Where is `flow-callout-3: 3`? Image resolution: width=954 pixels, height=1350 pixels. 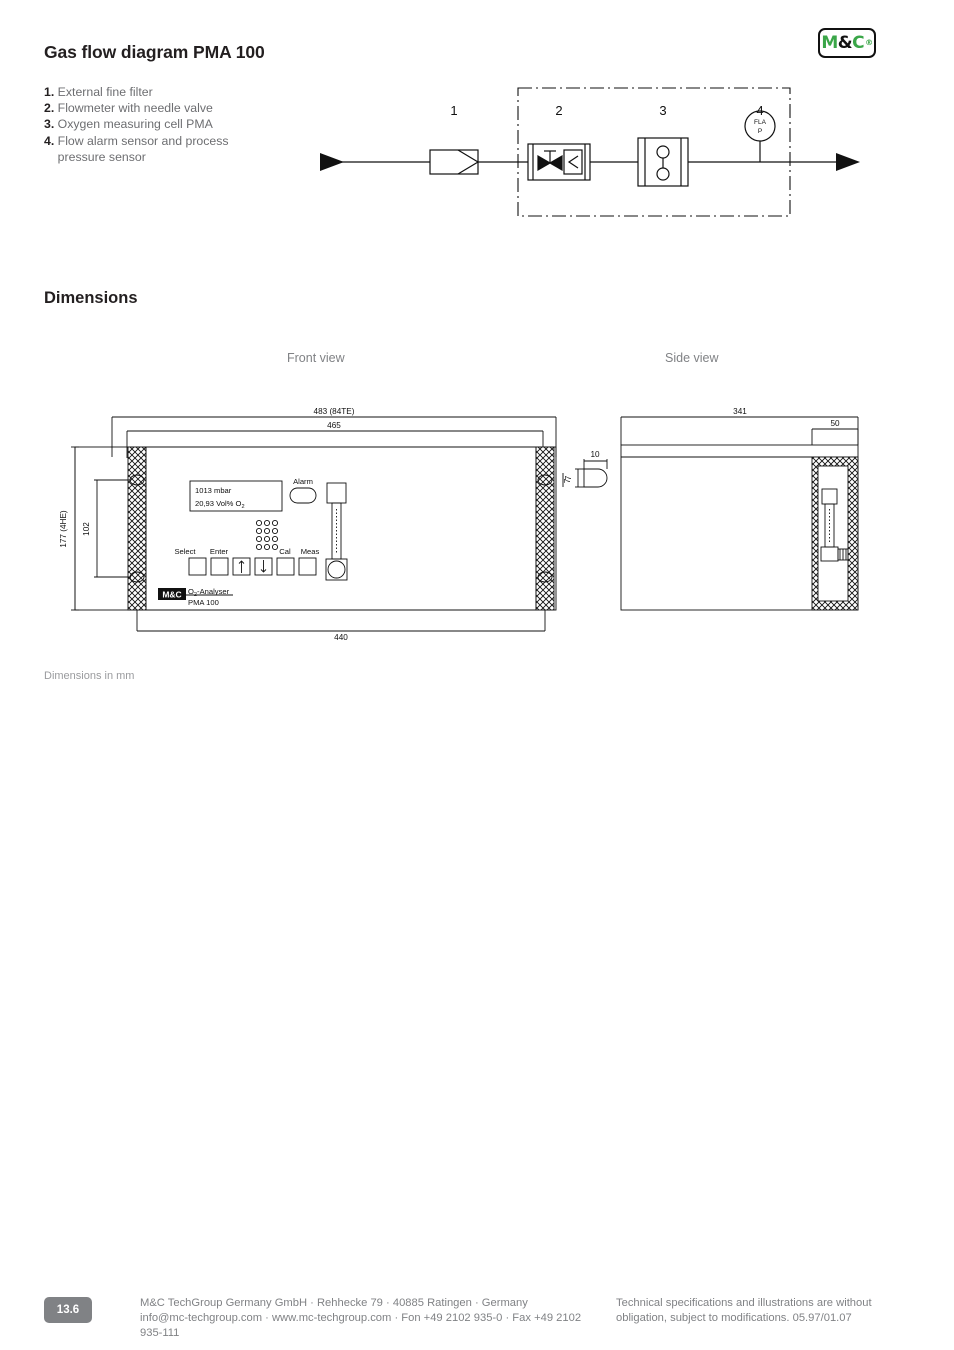 flow-callout-3: 3 is located at coordinates (662, 110).